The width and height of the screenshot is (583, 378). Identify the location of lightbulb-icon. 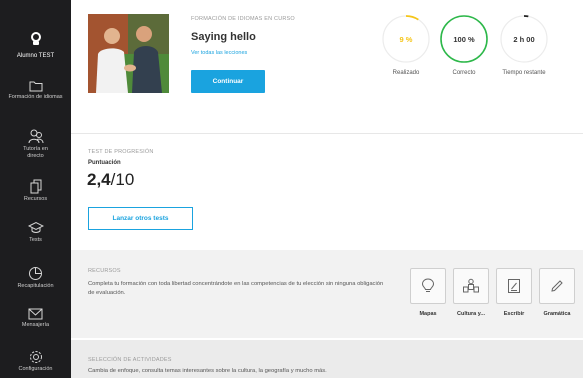
(428, 285).